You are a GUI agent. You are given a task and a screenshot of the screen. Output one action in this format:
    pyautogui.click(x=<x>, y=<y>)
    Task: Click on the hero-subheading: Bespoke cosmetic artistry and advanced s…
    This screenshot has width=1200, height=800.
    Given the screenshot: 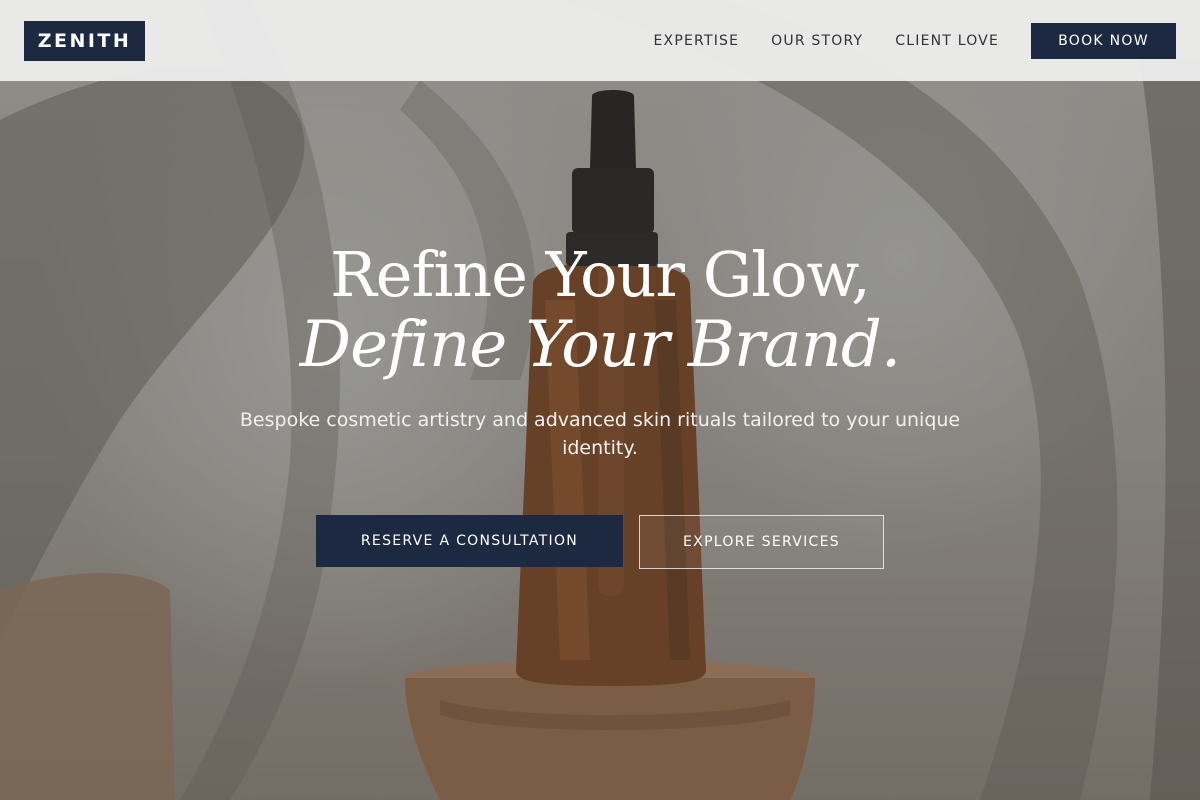 What is the action you would take?
    pyautogui.click(x=600, y=434)
    